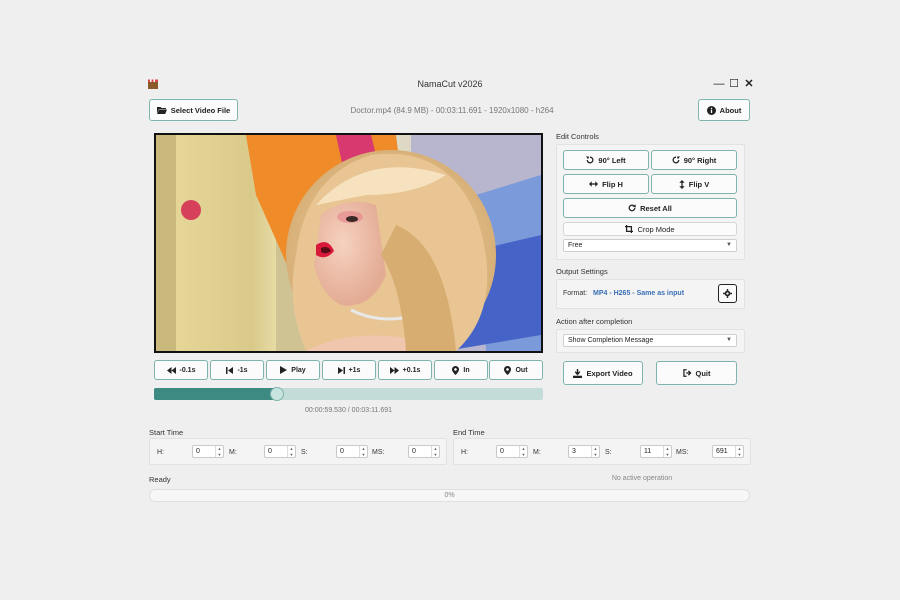 The height and width of the screenshot is (600, 900). What do you see at coordinates (456, 370) in the screenshot?
I see `map-pin-icon` at bounding box center [456, 370].